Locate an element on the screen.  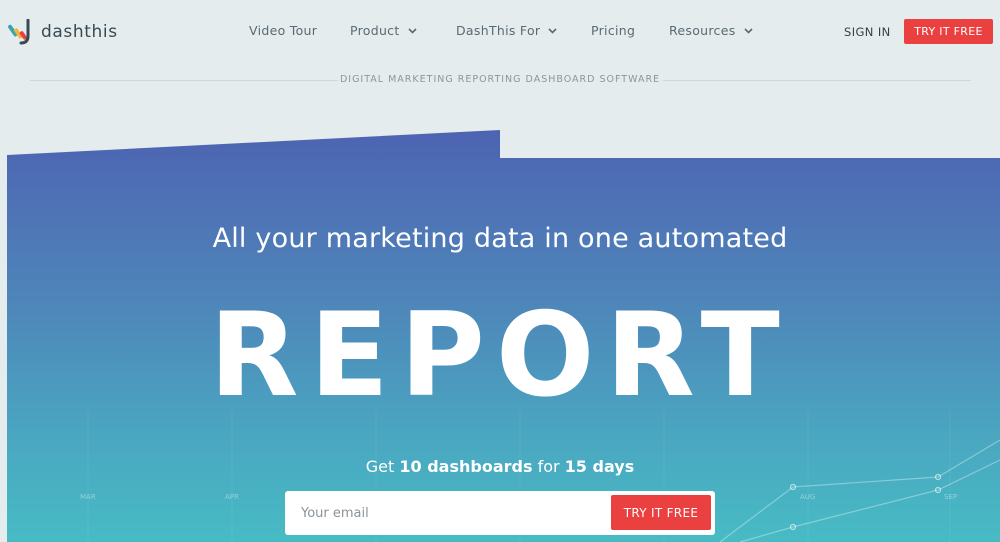
try-it-free-header-button: TRY IT FREE is located at coordinates (948, 31).